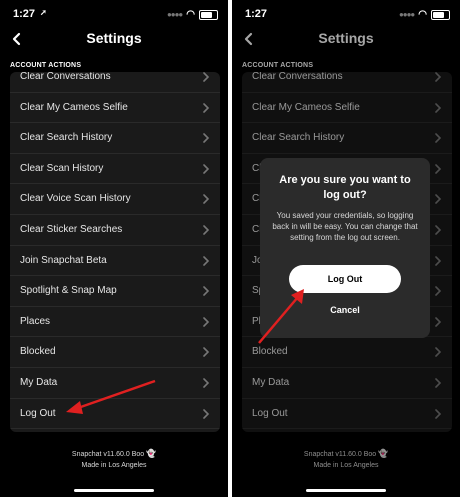 This screenshot has width=460, height=497. I want to click on settings-item: Spotlight & Snap Map, so click(115, 291).